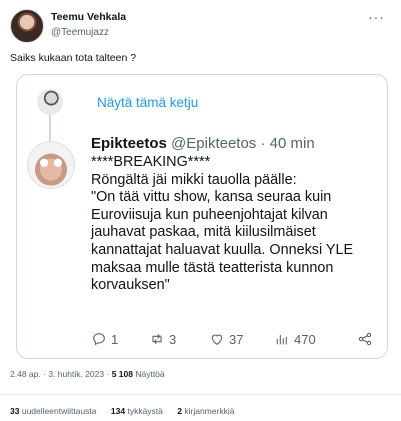  I want to click on quoted-author-handle: @Epikteetos, so click(213, 143).